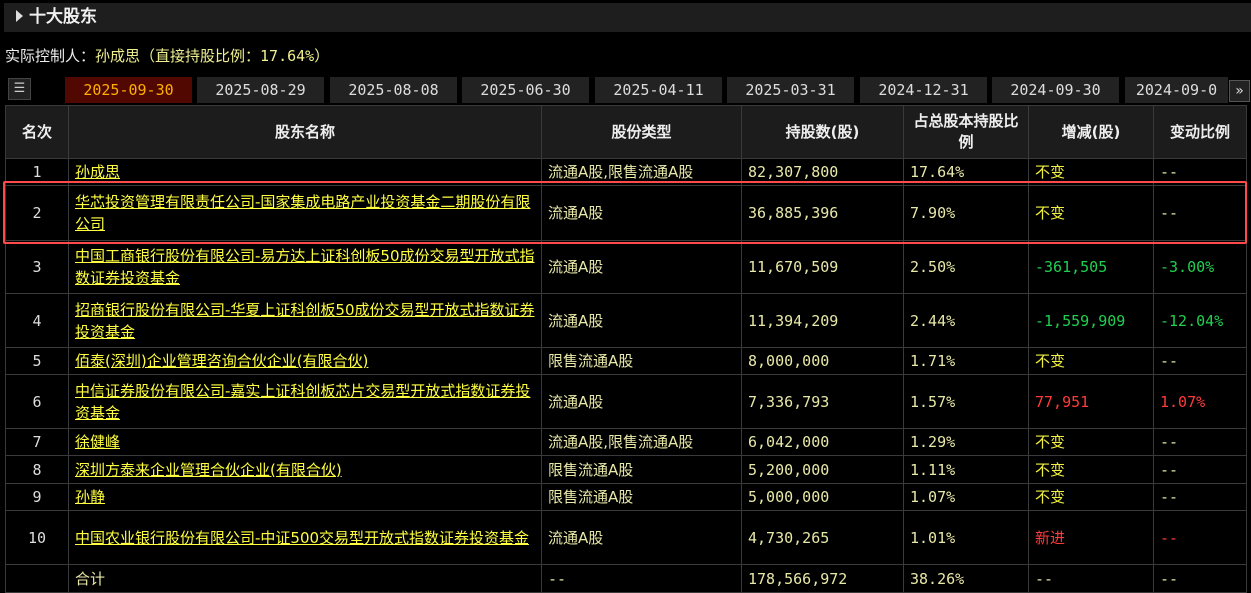  Describe the element at coordinates (128, 90) in the screenshot. I see `tab-date: 2025-09-30` at that location.